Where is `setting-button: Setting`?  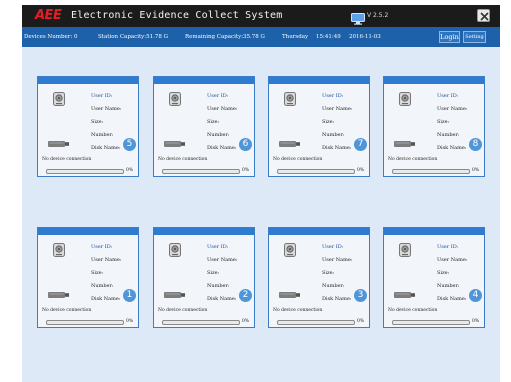 setting-button: Setting is located at coordinates (474, 37).